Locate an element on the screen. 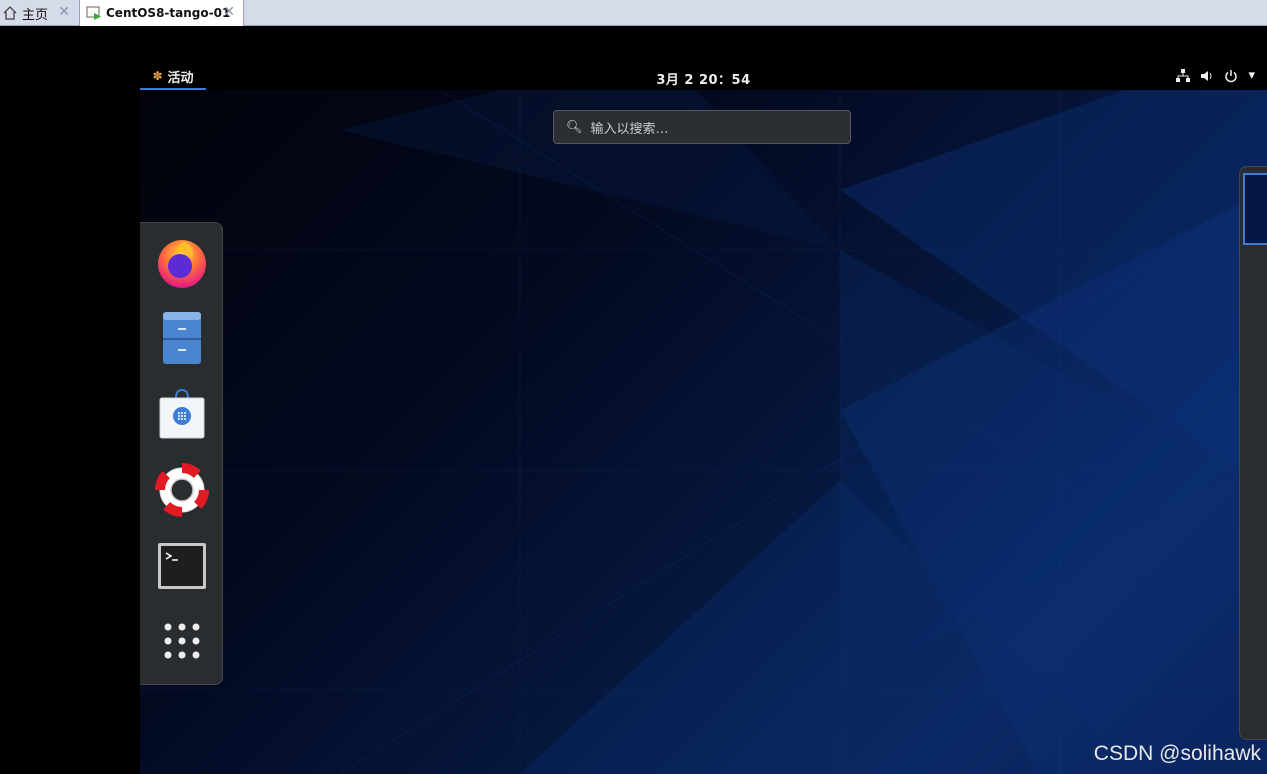 The image size is (1267, 774). terminal-icon is located at coordinates (182, 566).